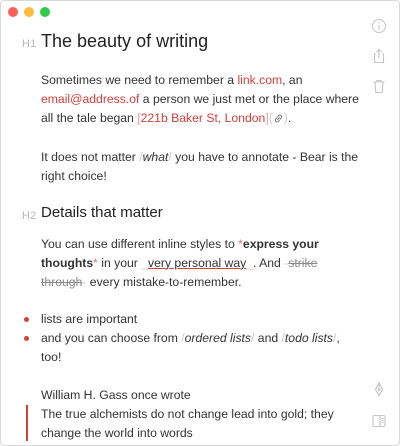 The width and height of the screenshot is (400, 446). Describe the element at coordinates (116, 395) in the screenshot. I see `quote-intro-text: William H. Gass once wrote` at that location.